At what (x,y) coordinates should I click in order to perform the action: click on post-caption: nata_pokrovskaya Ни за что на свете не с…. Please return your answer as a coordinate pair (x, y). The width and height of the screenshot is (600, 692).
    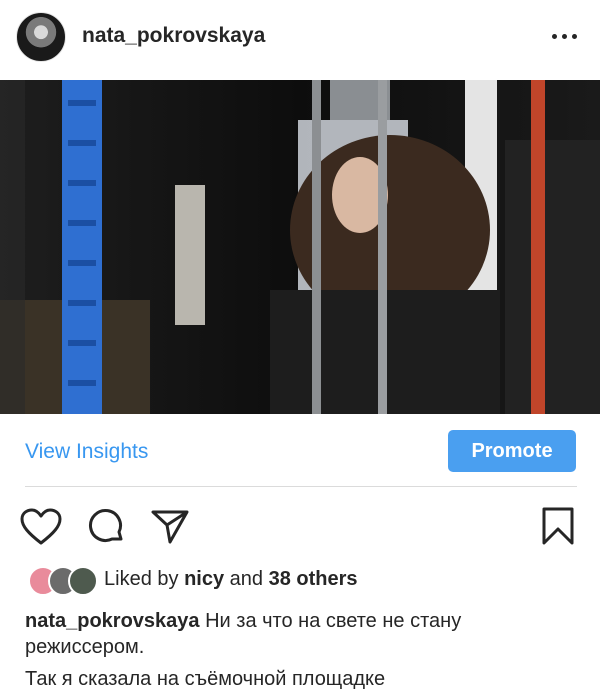
    Looking at the image, I should click on (305, 650).